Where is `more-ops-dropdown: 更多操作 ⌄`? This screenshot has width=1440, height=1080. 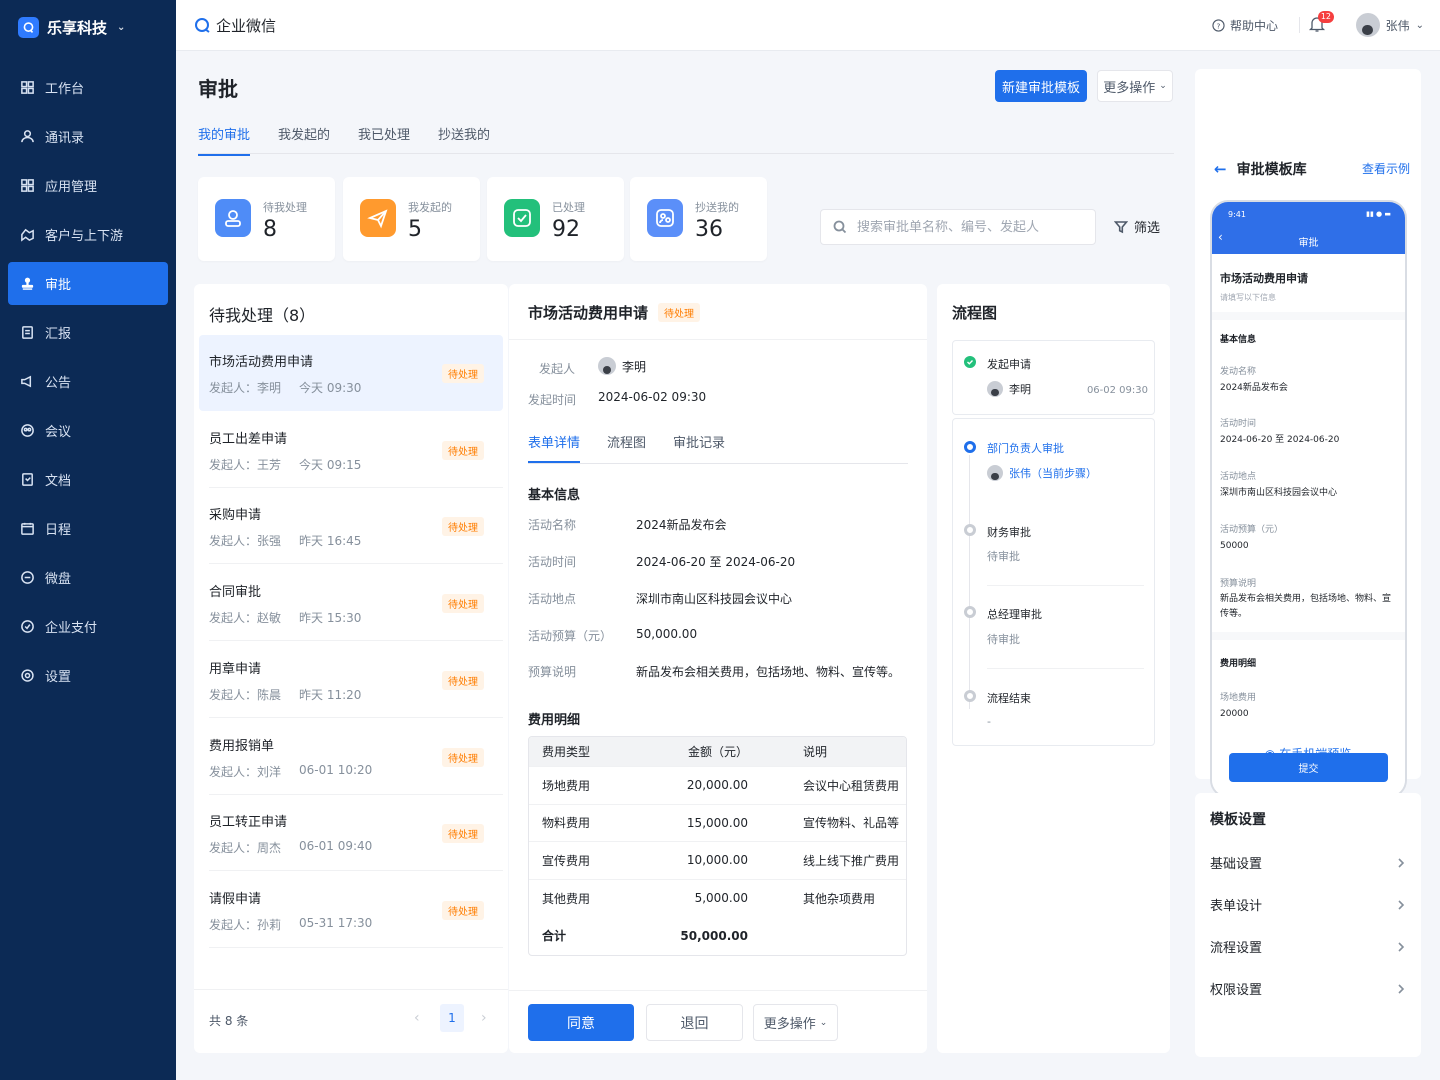
more-ops-dropdown: 更多操作 ⌄ is located at coordinates (1135, 86).